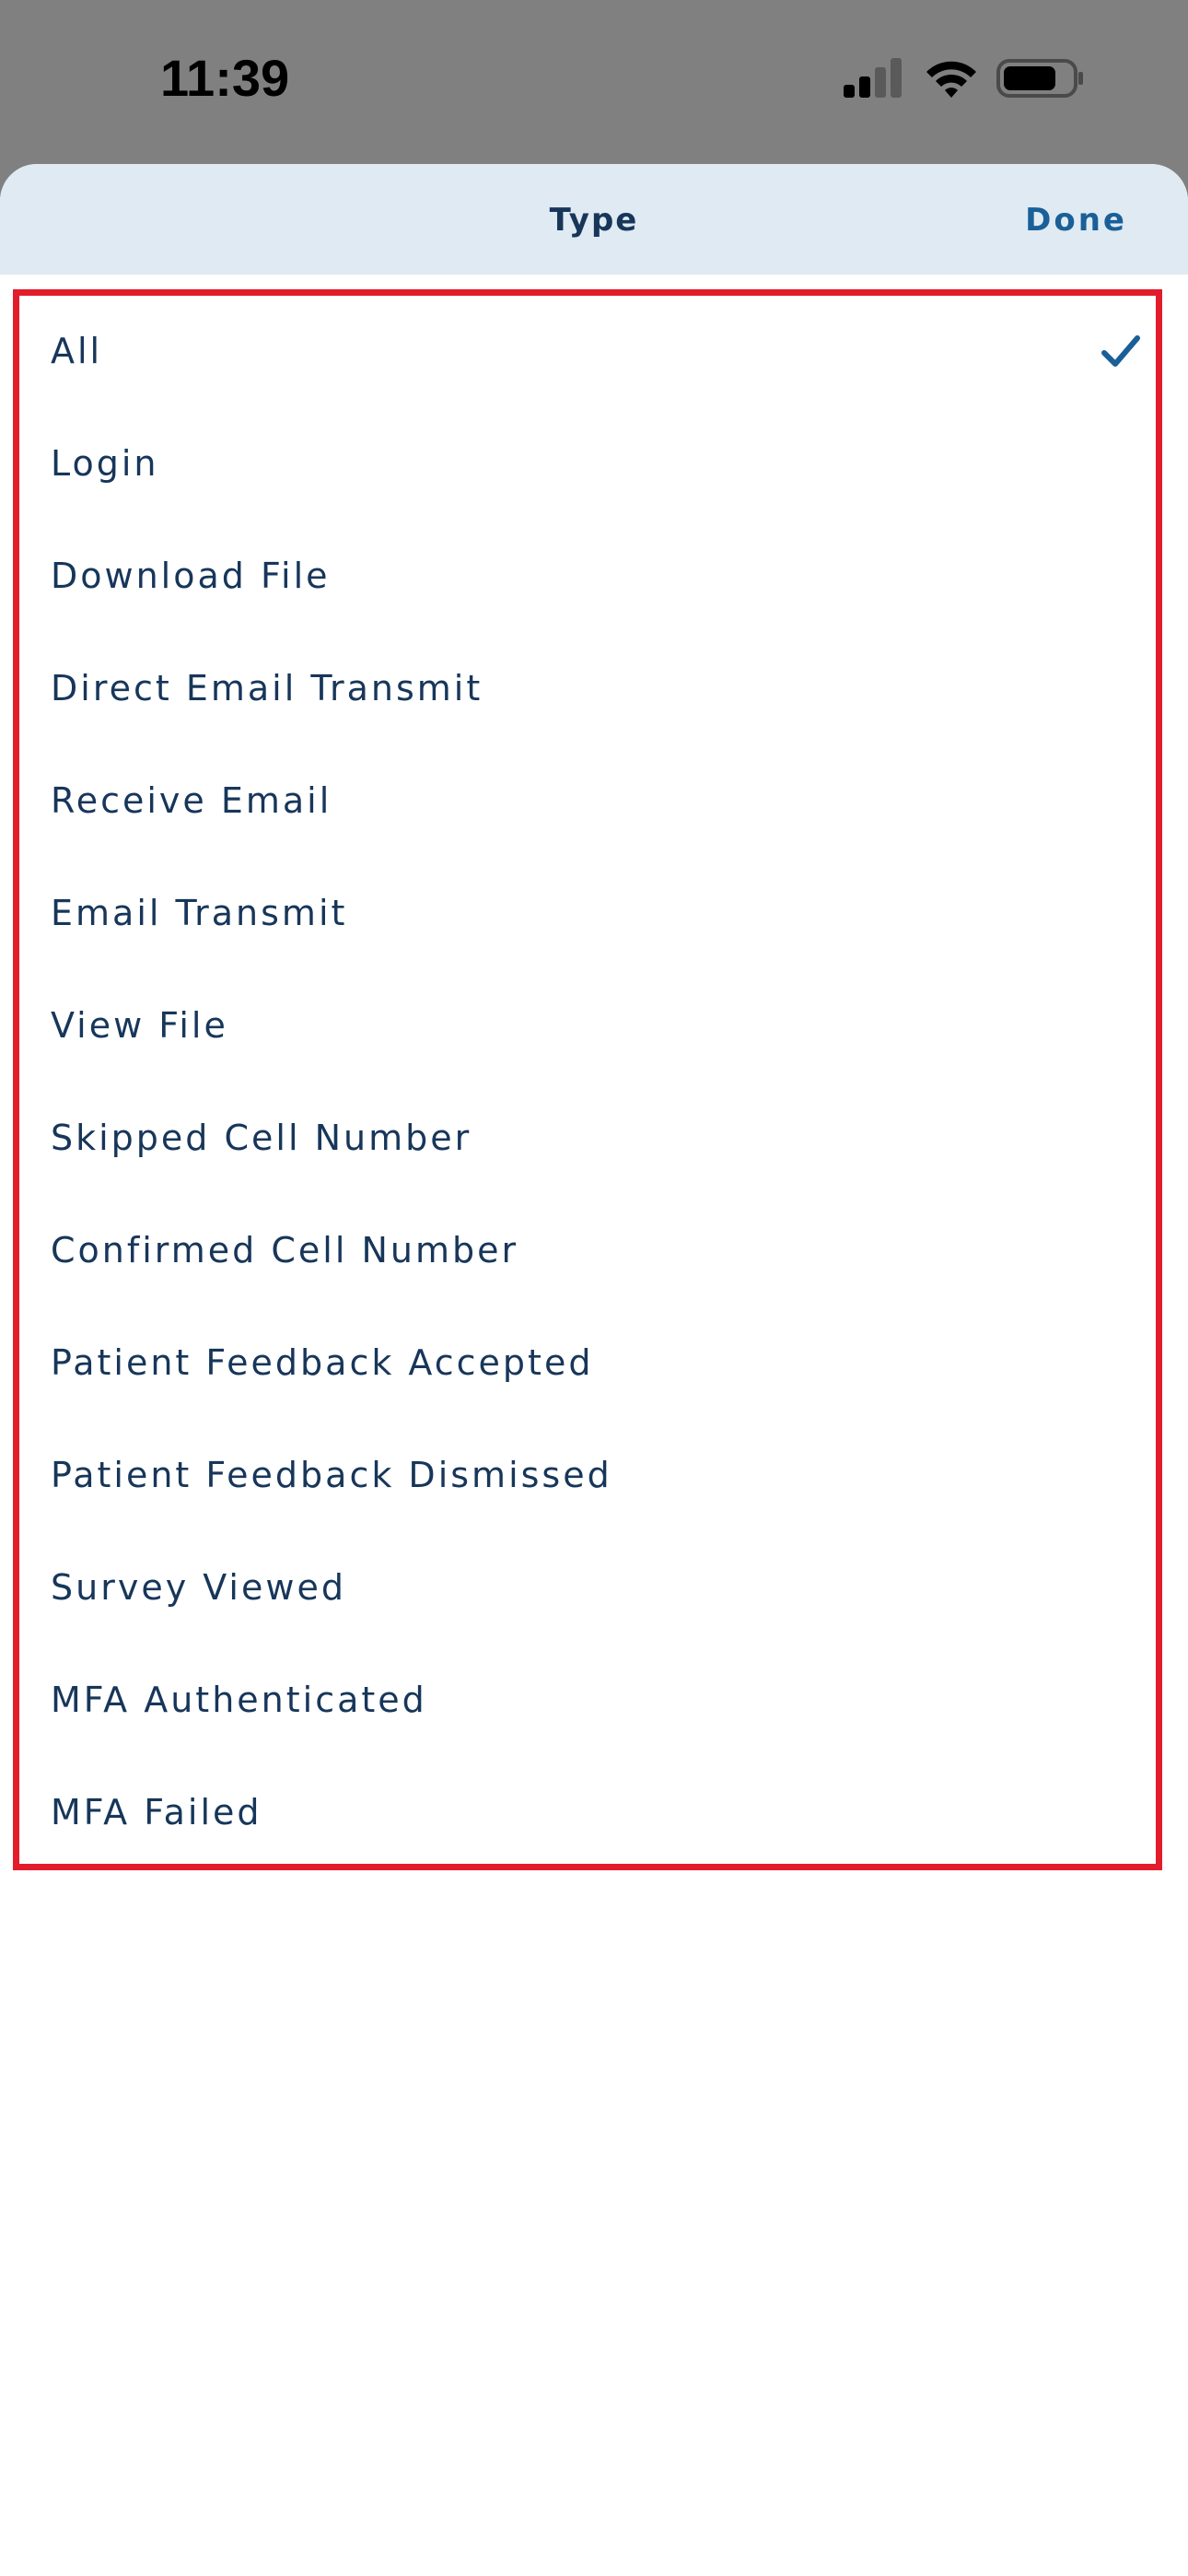 The image size is (1188, 2576). What do you see at coordinates (594, 78) in the screenshot?
I see `status-bar: 11:39` at bounding box center [594, 78].